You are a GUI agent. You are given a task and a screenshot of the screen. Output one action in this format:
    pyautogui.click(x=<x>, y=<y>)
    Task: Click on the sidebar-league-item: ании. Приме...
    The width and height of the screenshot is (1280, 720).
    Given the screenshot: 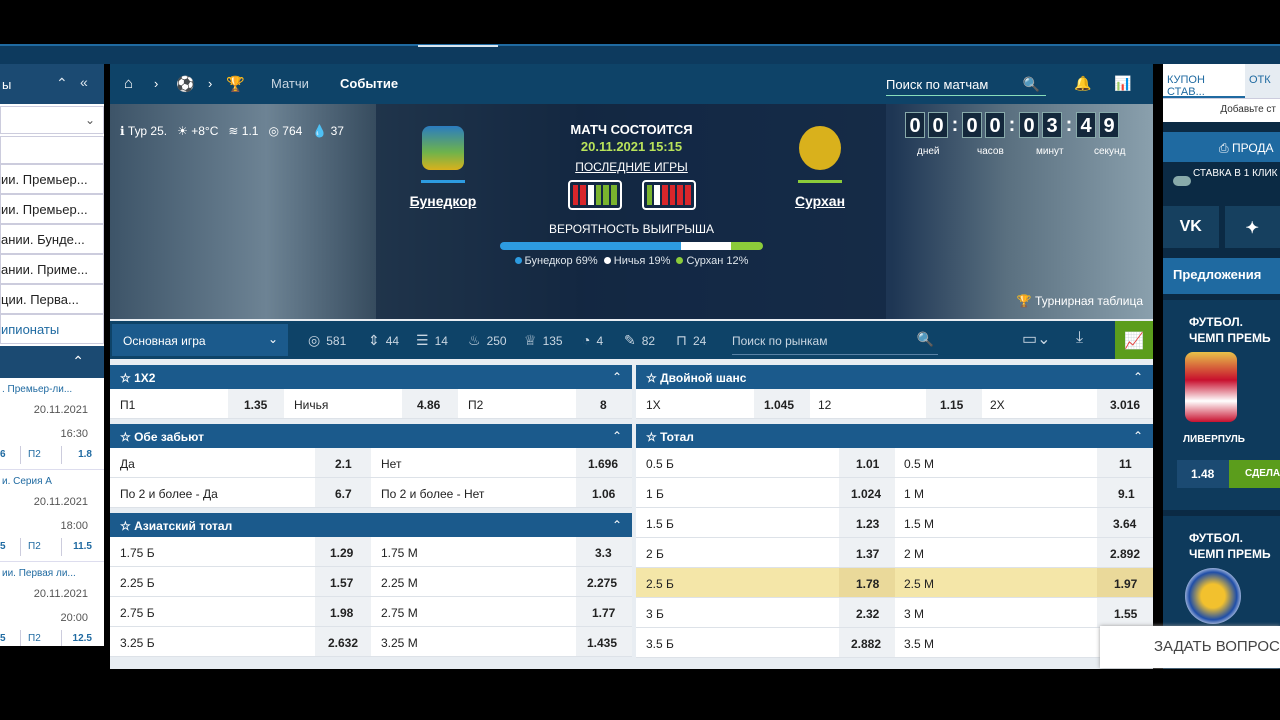 What is the action you would take?
    pyautogui.click(x=52, y=269)
    